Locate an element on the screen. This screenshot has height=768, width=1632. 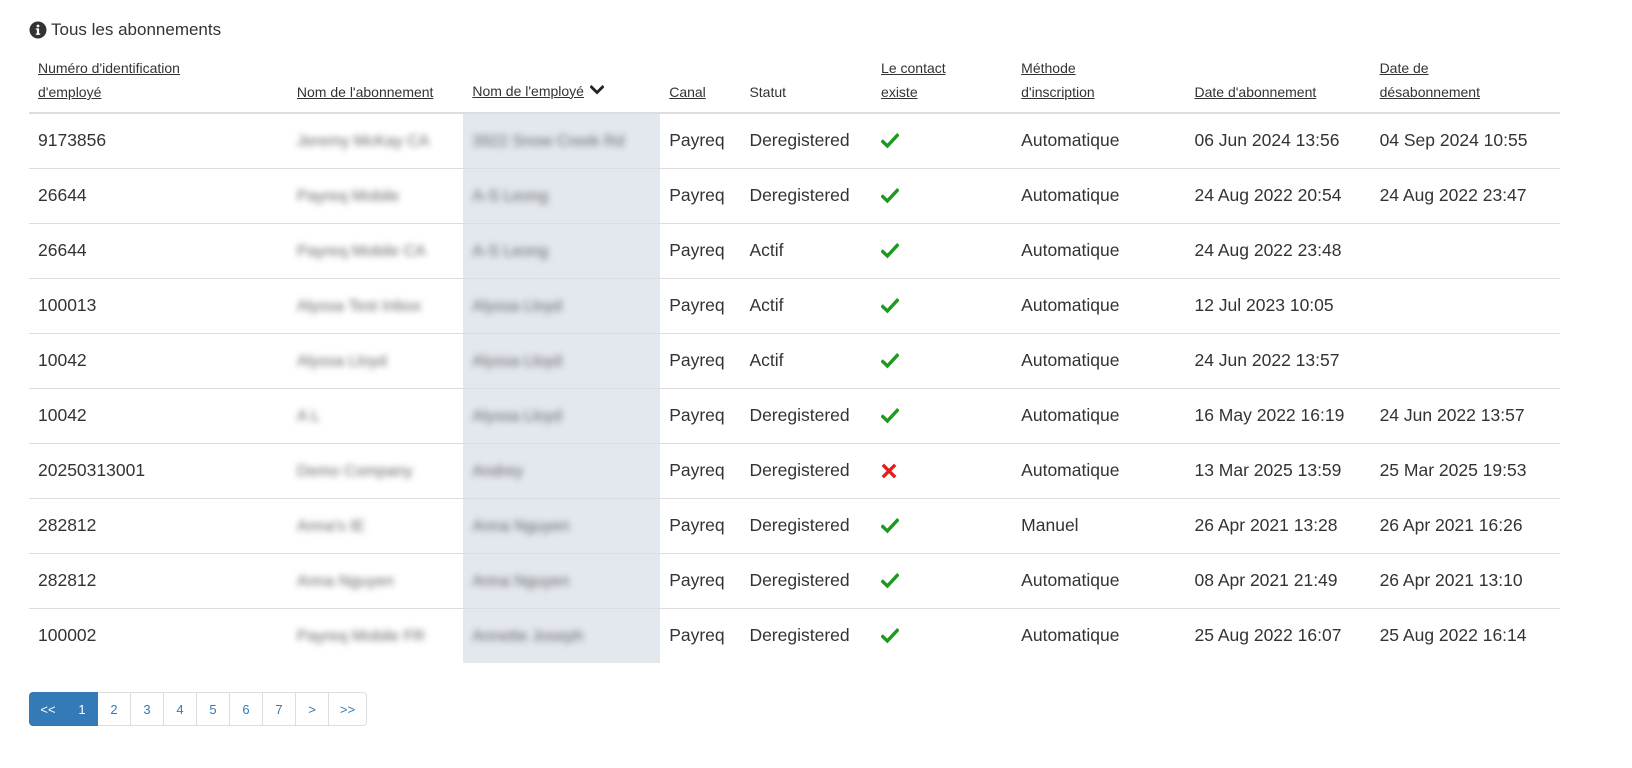
cell-unsubscription-date-text: 25 Mar 2025 19:53 is located at coordinates (1453, 470).